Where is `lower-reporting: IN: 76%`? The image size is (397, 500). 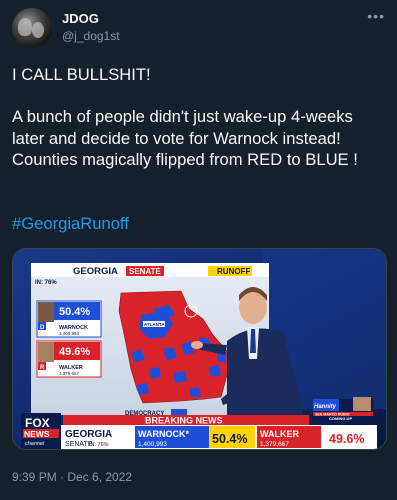 lower-reporting: IN: 76% is located at coordinates (99, 445).